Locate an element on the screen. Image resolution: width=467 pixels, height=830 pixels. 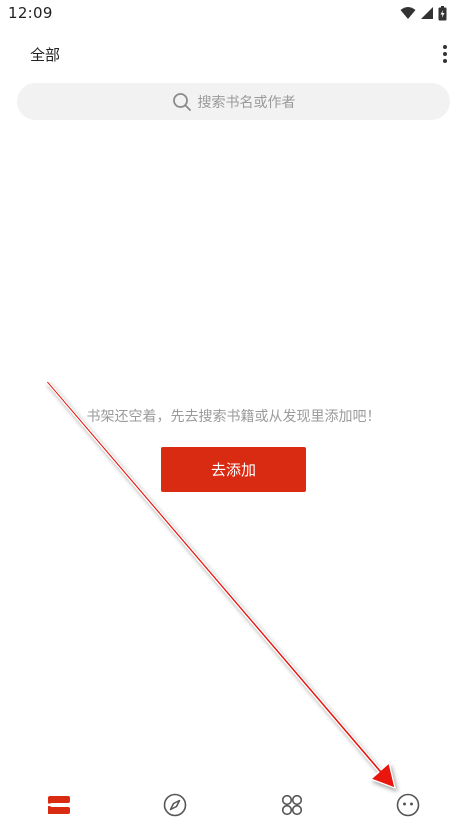
battery-icon is located at coordinates (442, 12).